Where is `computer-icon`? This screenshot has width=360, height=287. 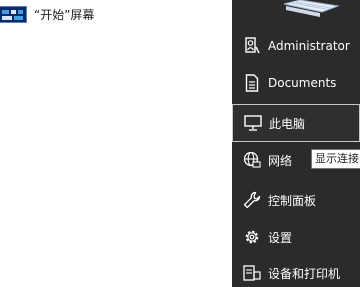
computer-icon is located at coordinates (253, 123).